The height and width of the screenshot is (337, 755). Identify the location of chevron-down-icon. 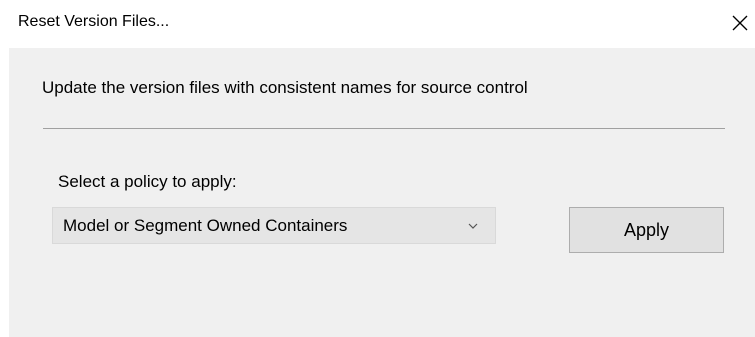
(473, 226).